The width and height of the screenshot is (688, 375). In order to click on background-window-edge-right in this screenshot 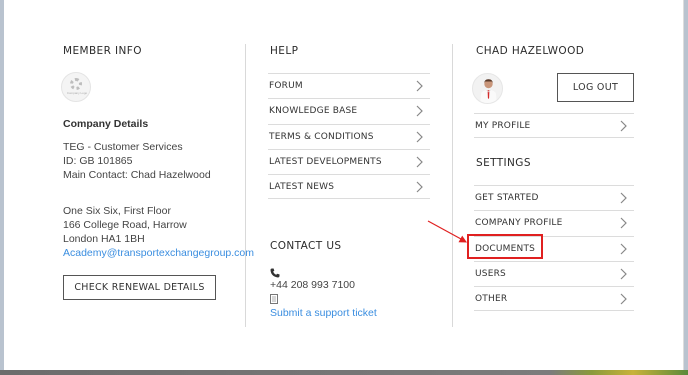, I will do `click(686, 187)`.